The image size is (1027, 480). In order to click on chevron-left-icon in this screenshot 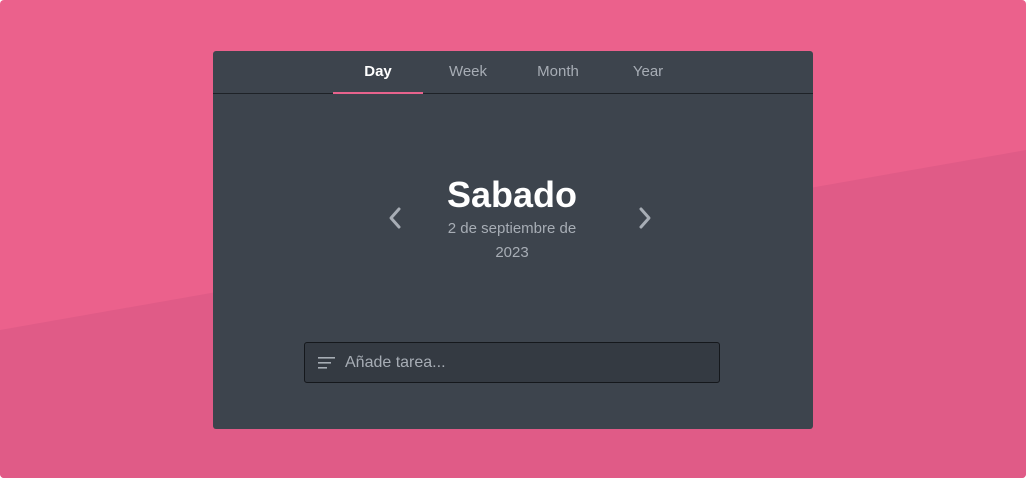, I will do `click(395, 218)`.